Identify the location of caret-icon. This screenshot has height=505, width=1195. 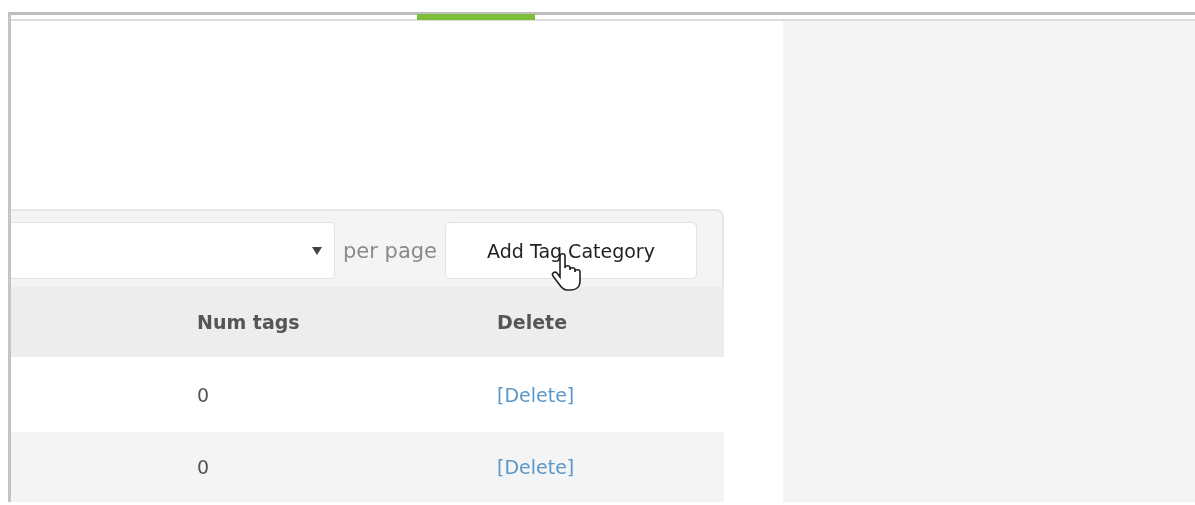
(317, 250).